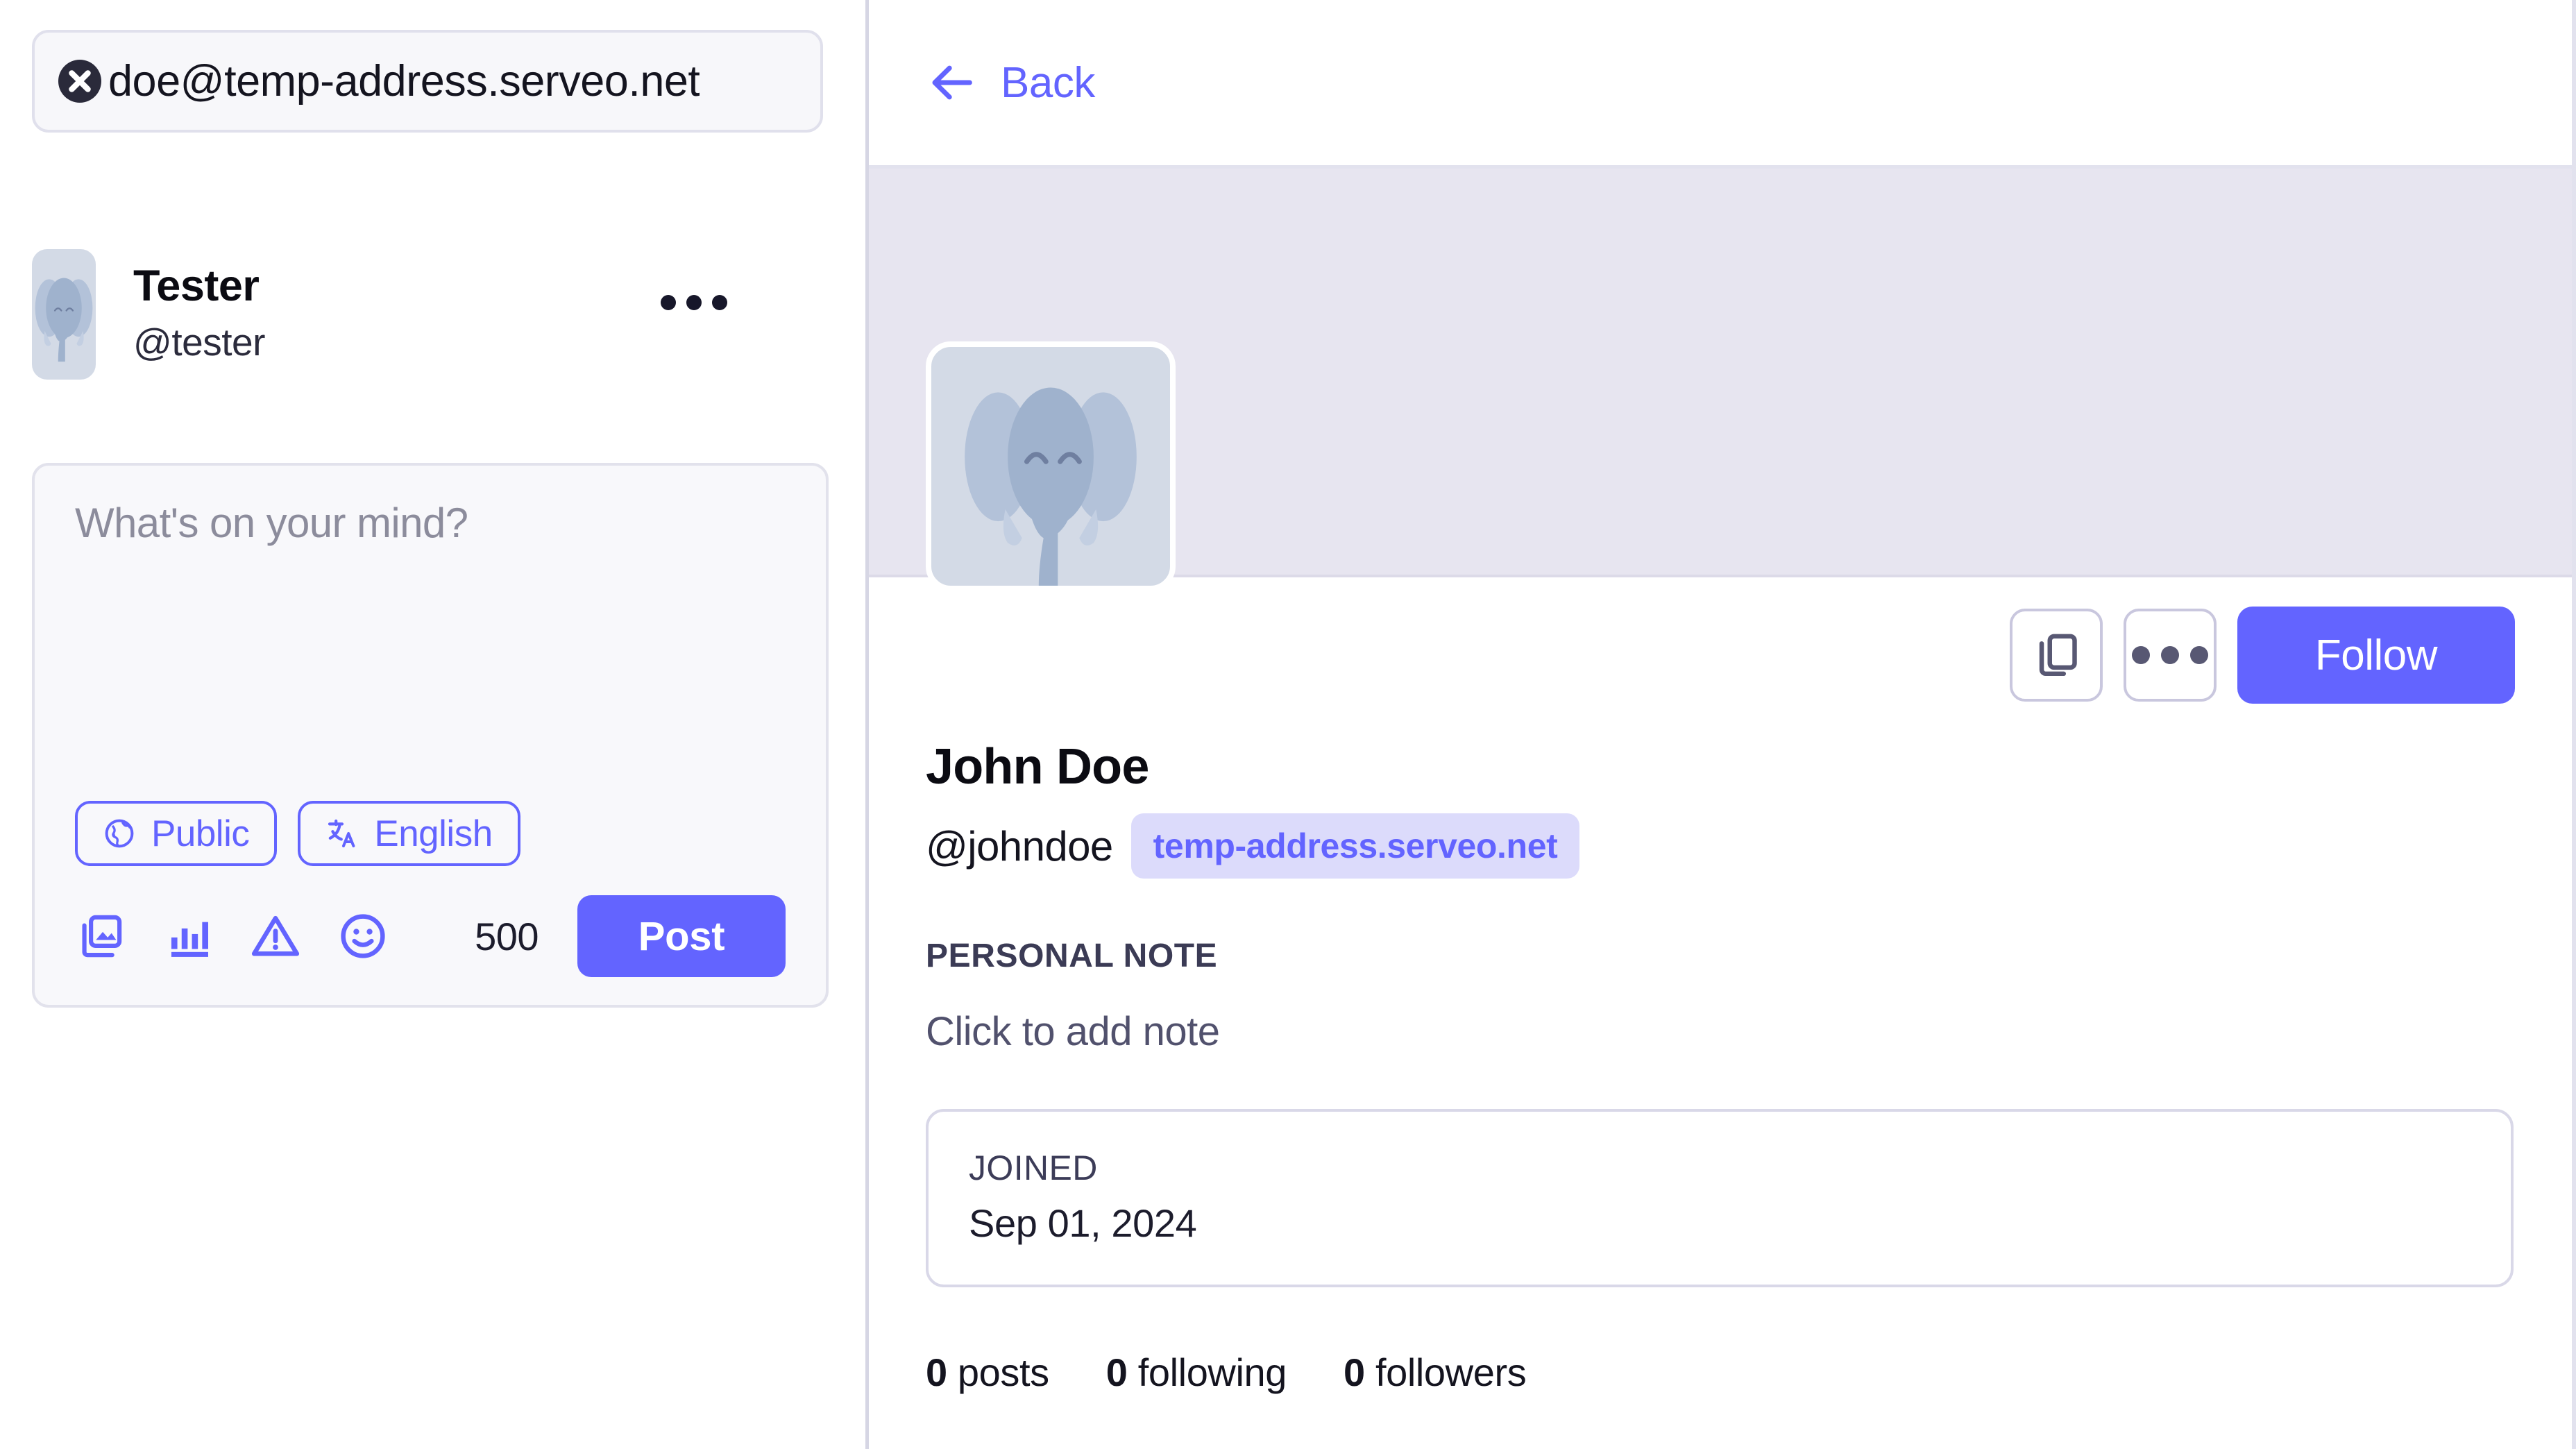  I want to click on stat-following: 0 following, so click(1197, 1372).